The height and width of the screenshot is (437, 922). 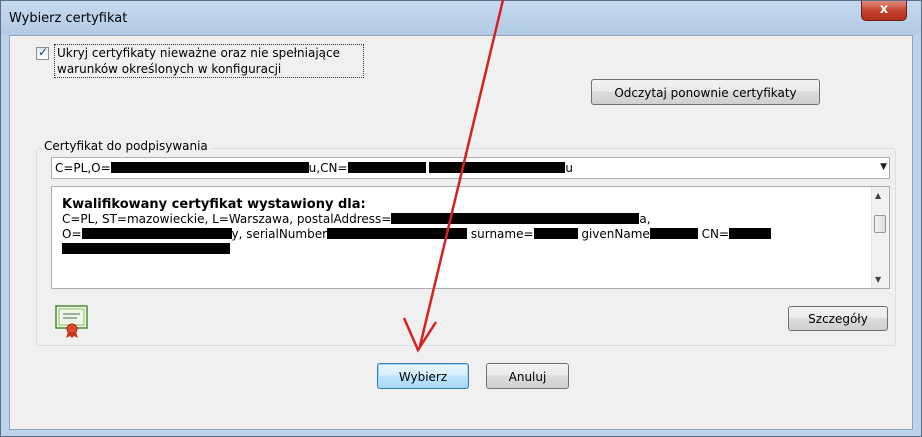 What do you see at coordinates (527, 376) in the screenshot?
I see `cancel-button: Anuluj` at bounding box center [527, 376].